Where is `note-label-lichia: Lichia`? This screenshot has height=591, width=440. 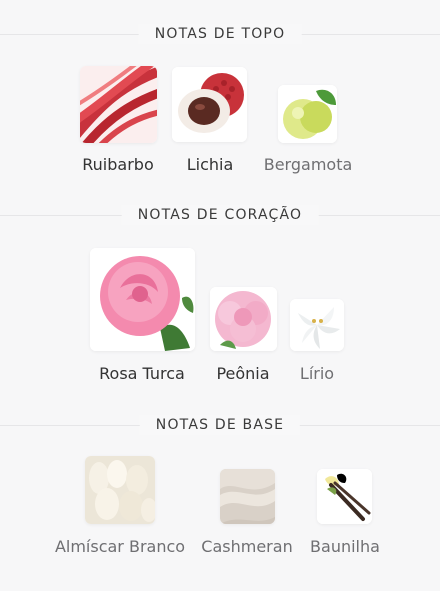 note-label-lichia: Lichia is located at coordinates (210, 164).